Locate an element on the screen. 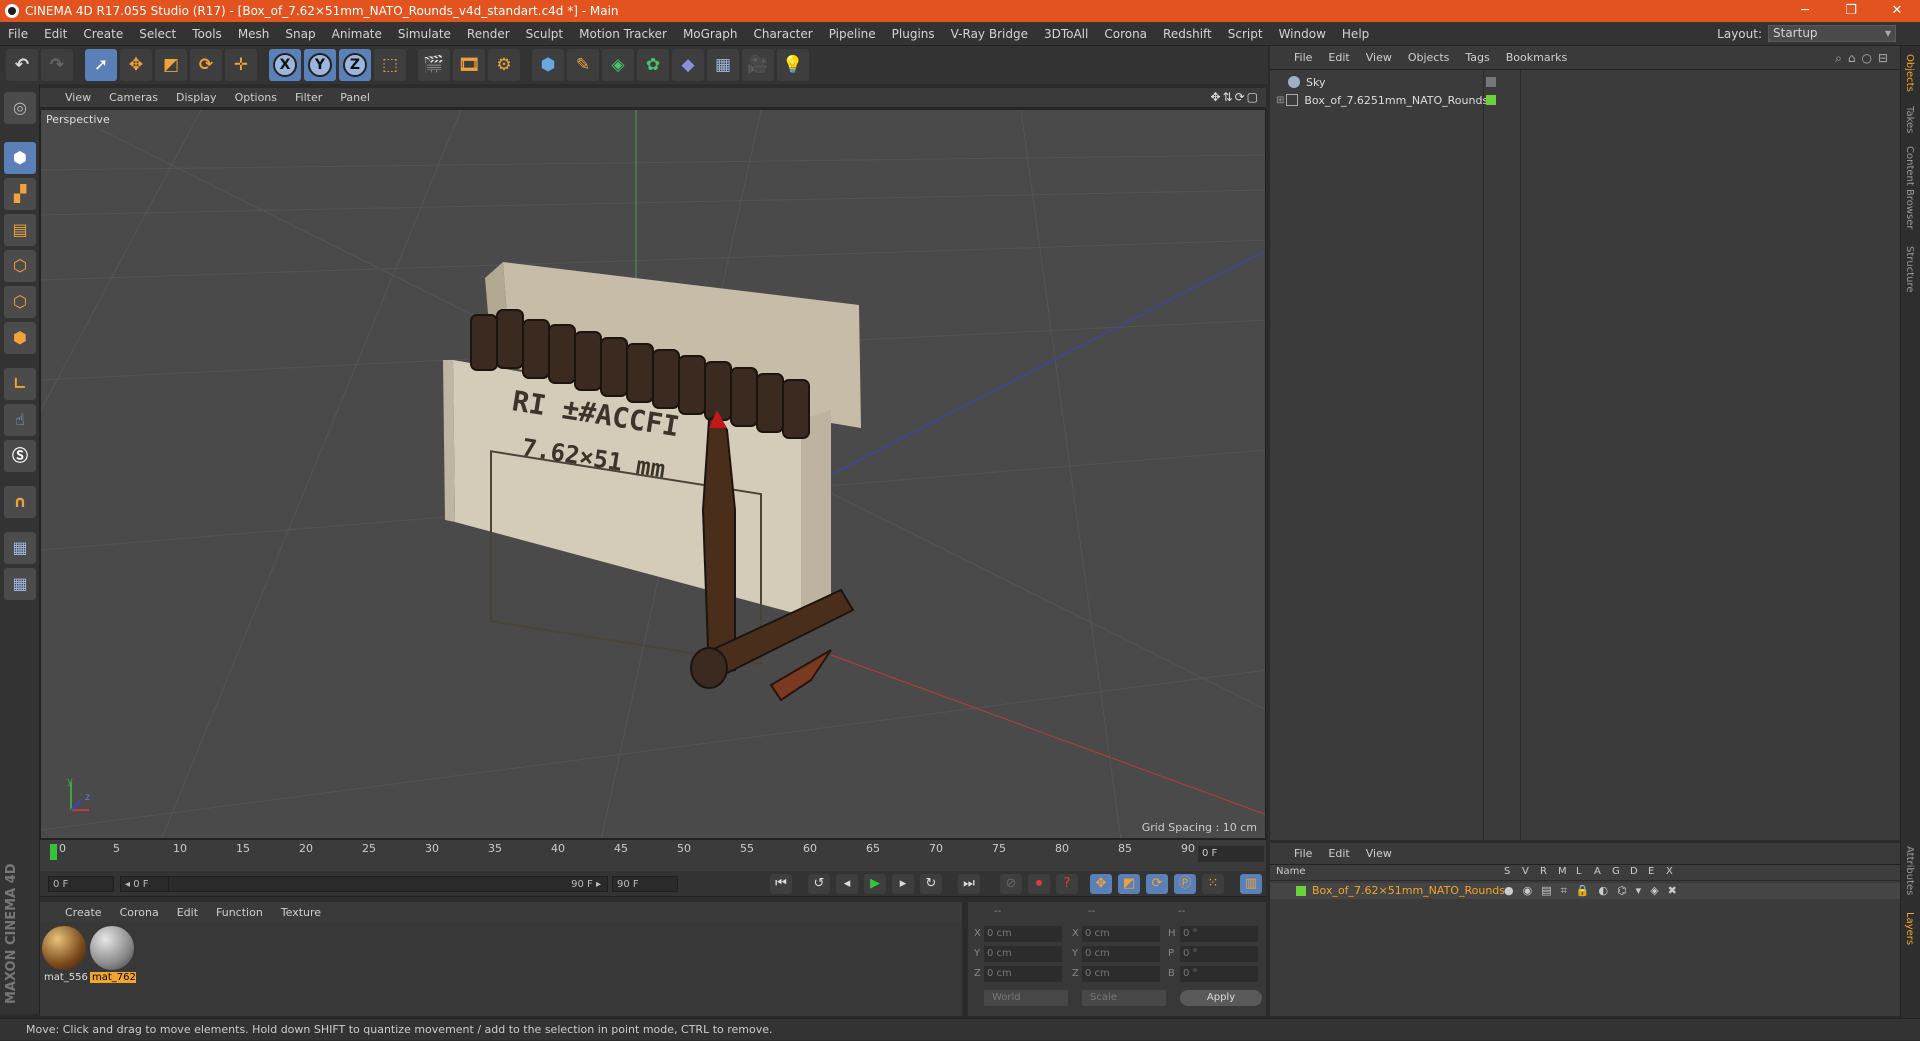  go-to-end-icon: ⏭ is located at coordinates (969, 884).